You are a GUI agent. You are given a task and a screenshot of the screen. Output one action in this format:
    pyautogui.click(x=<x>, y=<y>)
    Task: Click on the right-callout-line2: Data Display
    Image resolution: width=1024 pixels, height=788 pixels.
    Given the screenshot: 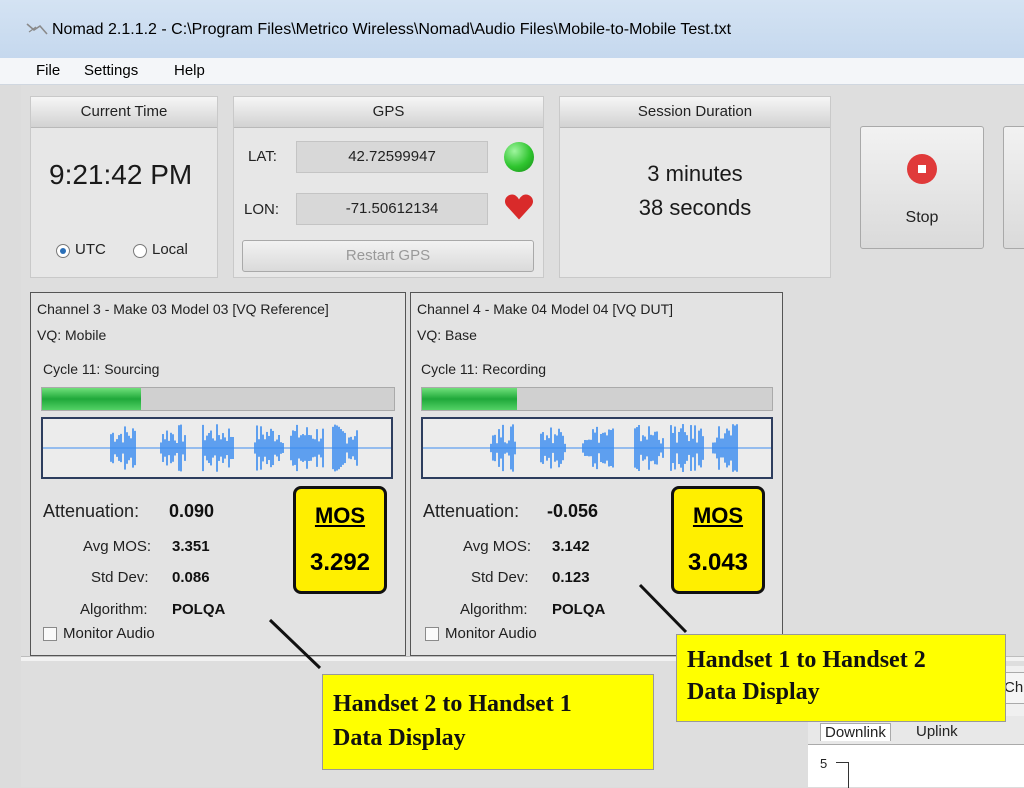 What is the action you would take?
    pyautogui.click(x=753, y=692)
    